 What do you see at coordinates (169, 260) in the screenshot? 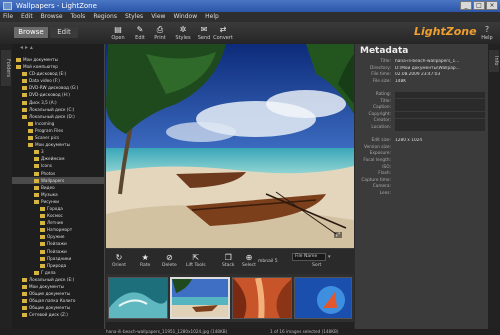
I see `delete-button: ⊘ Delete` at bounding box center [169, 260].